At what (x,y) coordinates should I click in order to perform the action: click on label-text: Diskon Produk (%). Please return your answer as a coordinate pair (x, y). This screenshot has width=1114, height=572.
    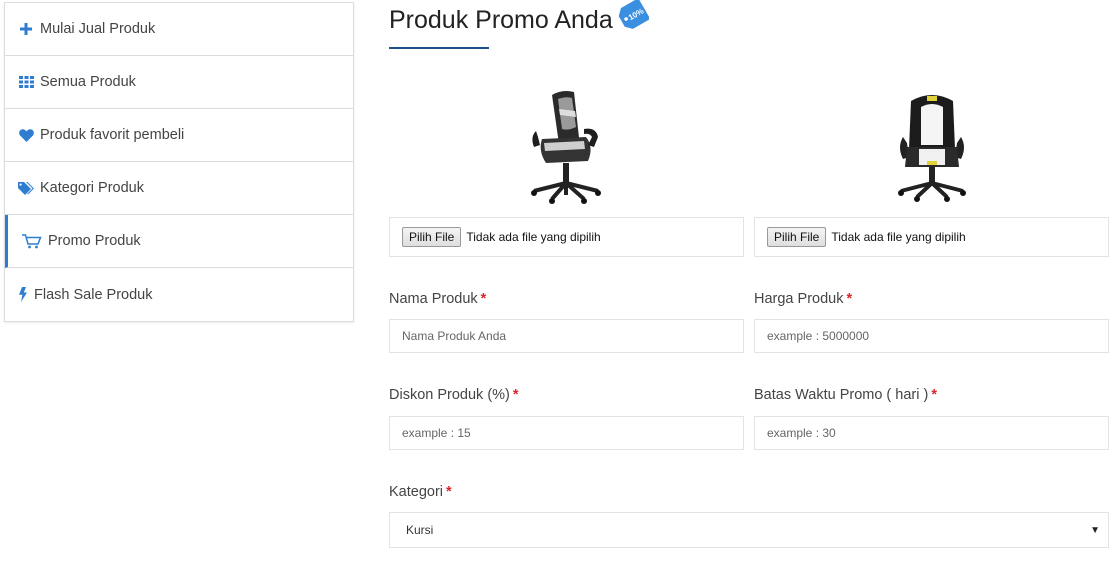
    Looking at the image, I should click on (449, 395).